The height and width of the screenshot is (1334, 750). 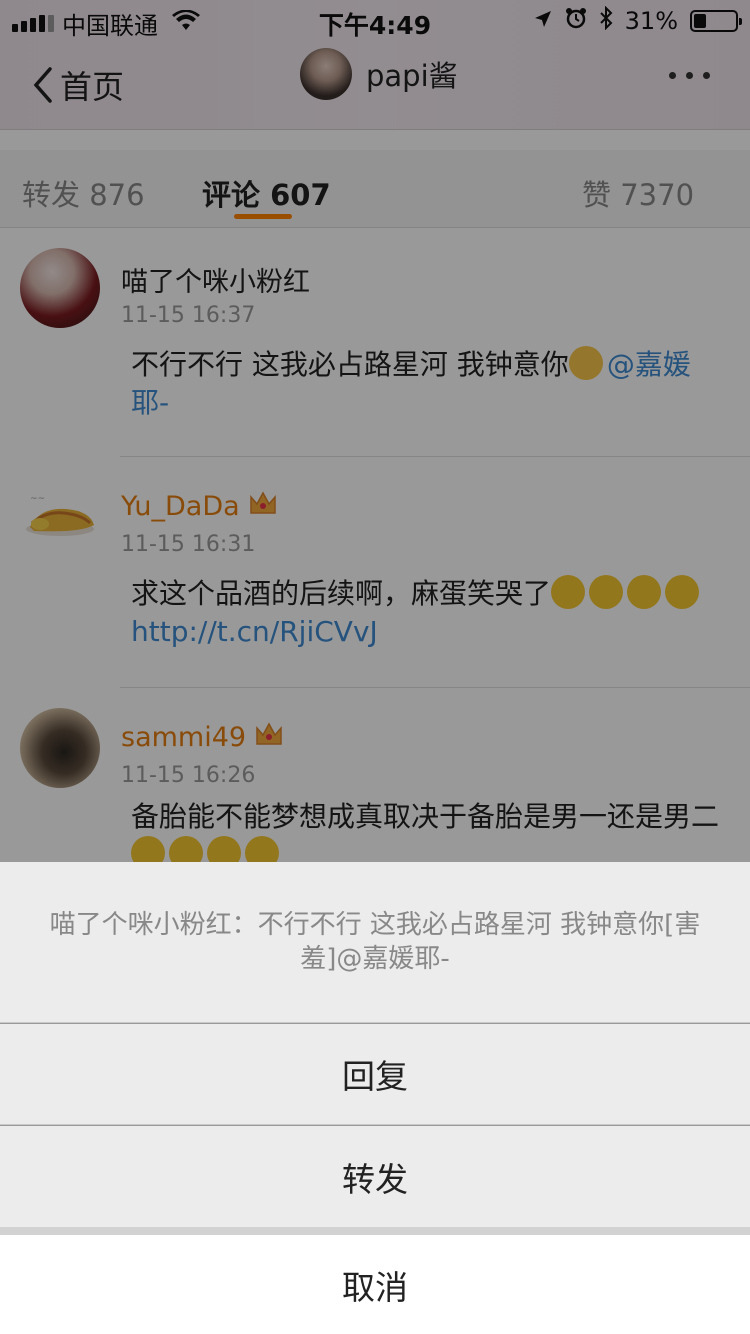 What do you see at coordinates (375, 1176) in the screenshot?
I see `forward-button: 转发` at bounding box center [375, 1176].